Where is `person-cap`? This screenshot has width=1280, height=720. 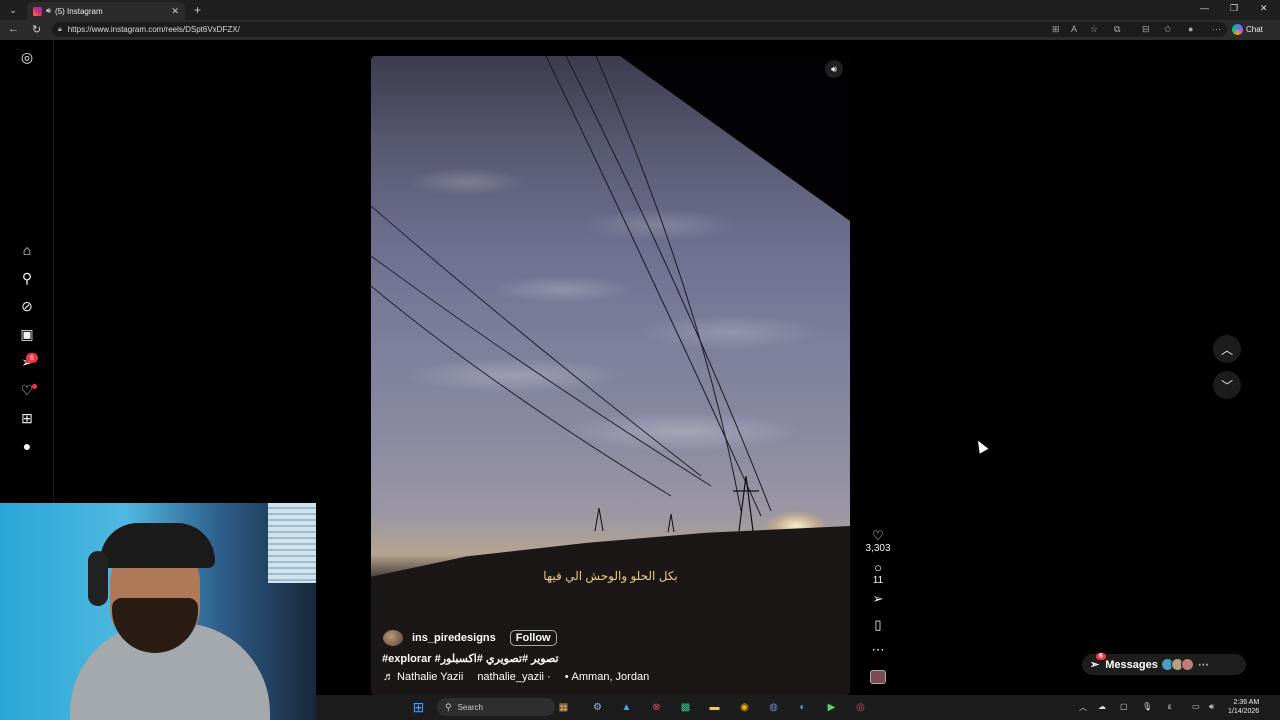 person-cap is located at coordinates (157, 545).